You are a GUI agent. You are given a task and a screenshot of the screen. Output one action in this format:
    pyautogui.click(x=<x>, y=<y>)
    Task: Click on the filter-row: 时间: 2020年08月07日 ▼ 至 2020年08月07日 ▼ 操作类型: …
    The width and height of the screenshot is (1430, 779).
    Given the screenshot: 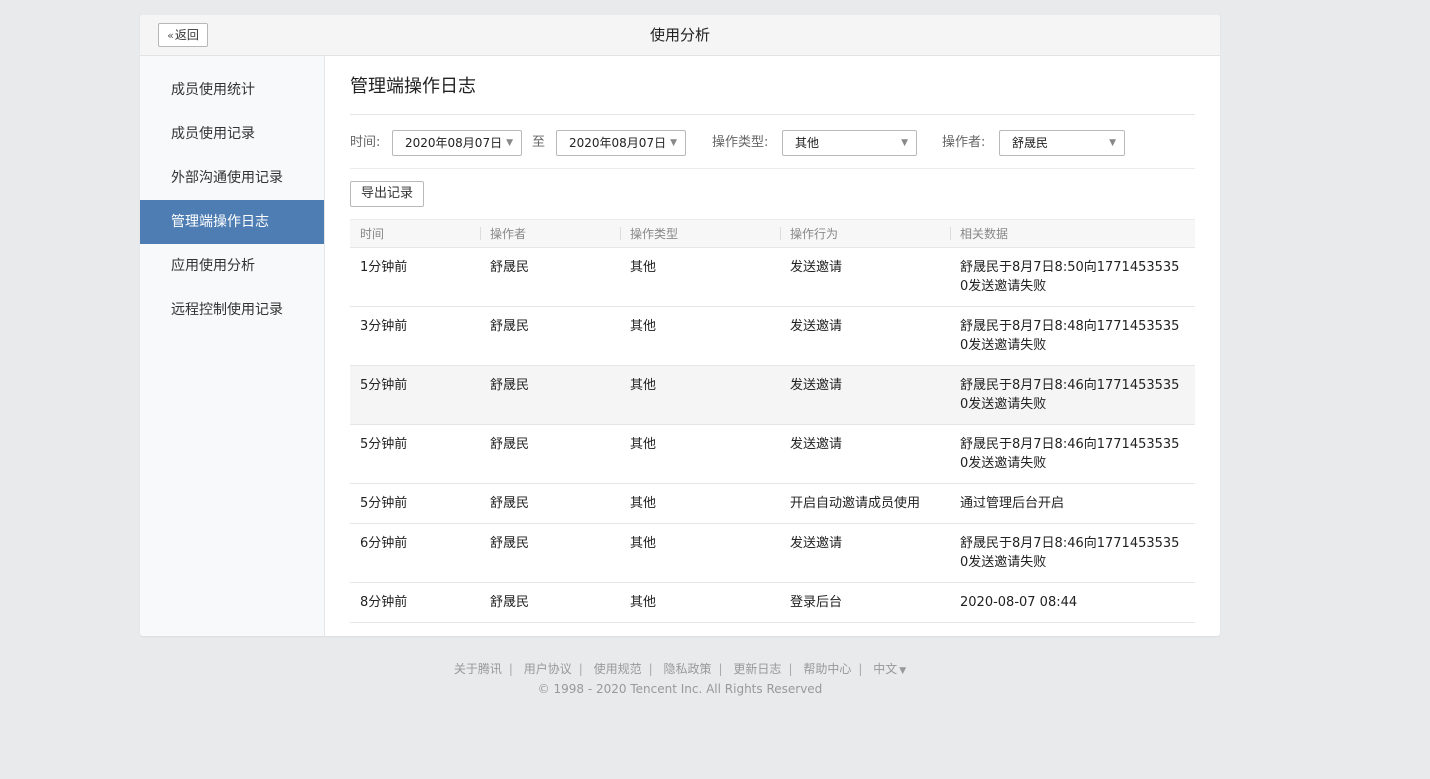 What is the action you would take?
    pyautogui.click(x=772, y=143)
    